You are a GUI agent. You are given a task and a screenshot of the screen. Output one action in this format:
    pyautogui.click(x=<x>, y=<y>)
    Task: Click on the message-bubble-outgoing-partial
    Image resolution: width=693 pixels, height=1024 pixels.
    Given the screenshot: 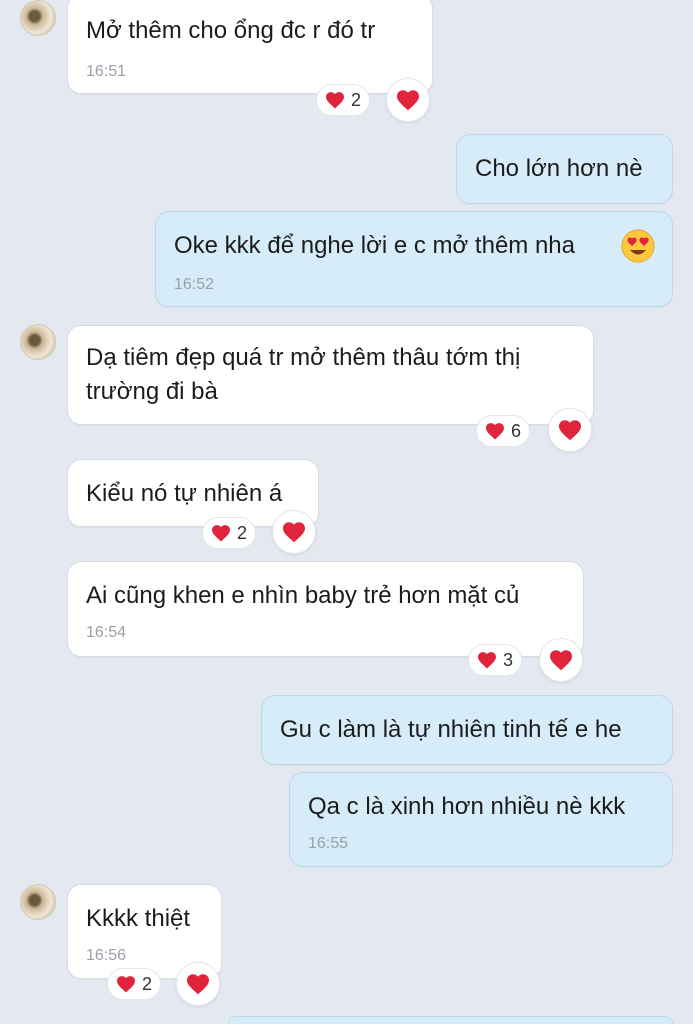 What is the action you would take?
    pyautogui.click(x=450, y=1020)
    